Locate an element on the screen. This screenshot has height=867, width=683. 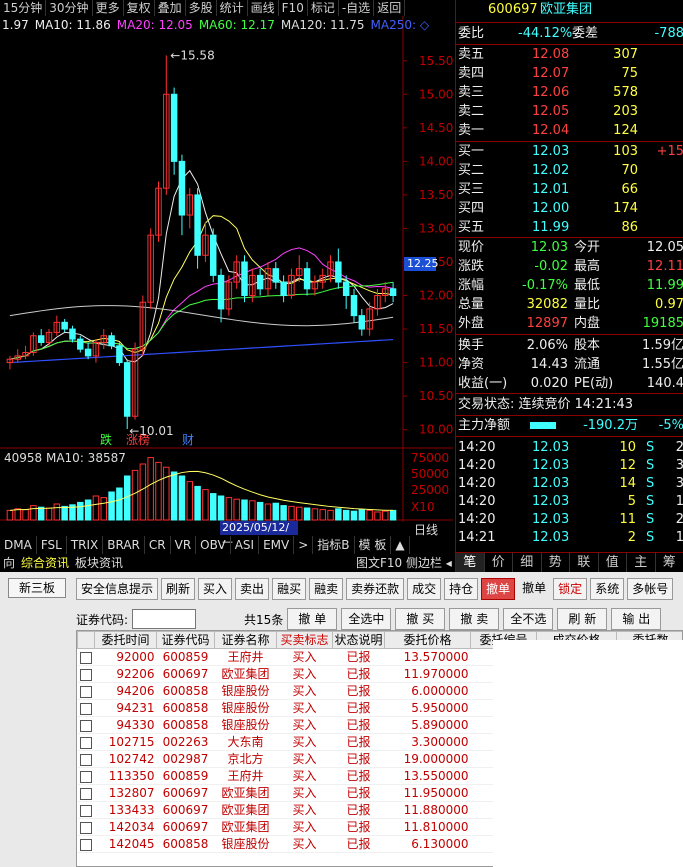
chart-menu-item: 15分钟 is located at coordinates (23, 8).